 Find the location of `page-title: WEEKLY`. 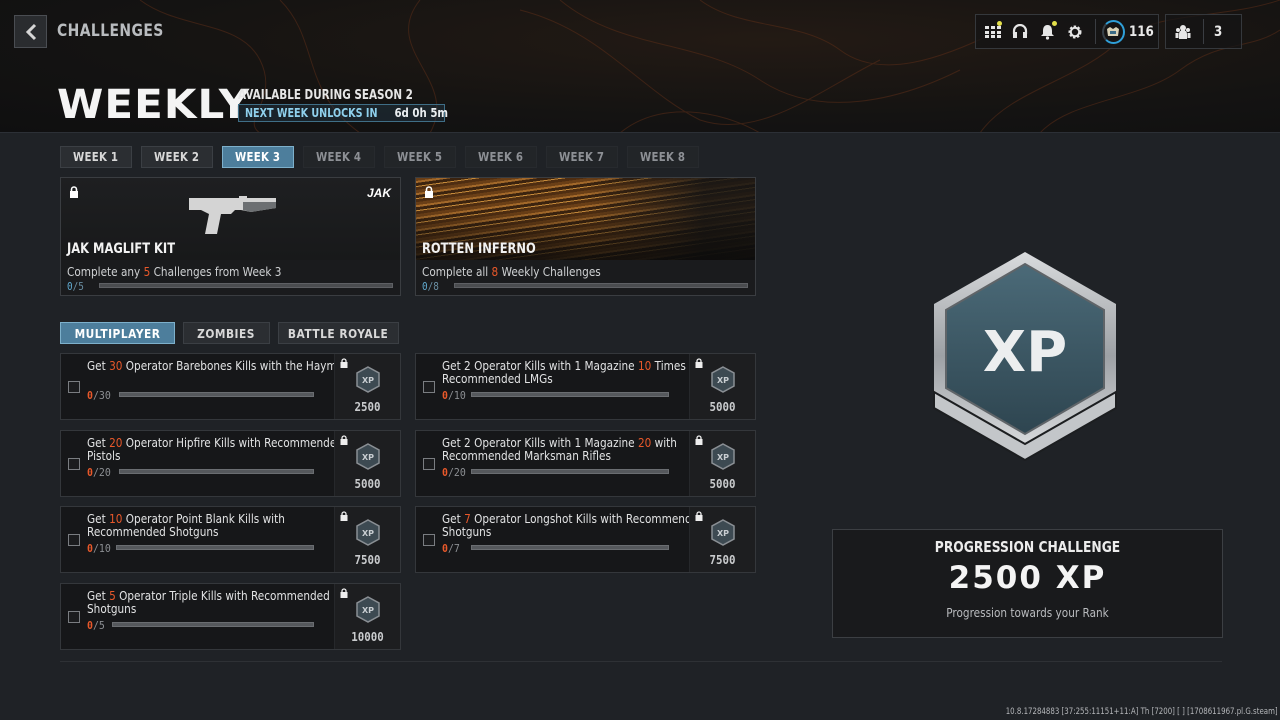

page-title: WEEKLY is located at coordinates (154, 105).